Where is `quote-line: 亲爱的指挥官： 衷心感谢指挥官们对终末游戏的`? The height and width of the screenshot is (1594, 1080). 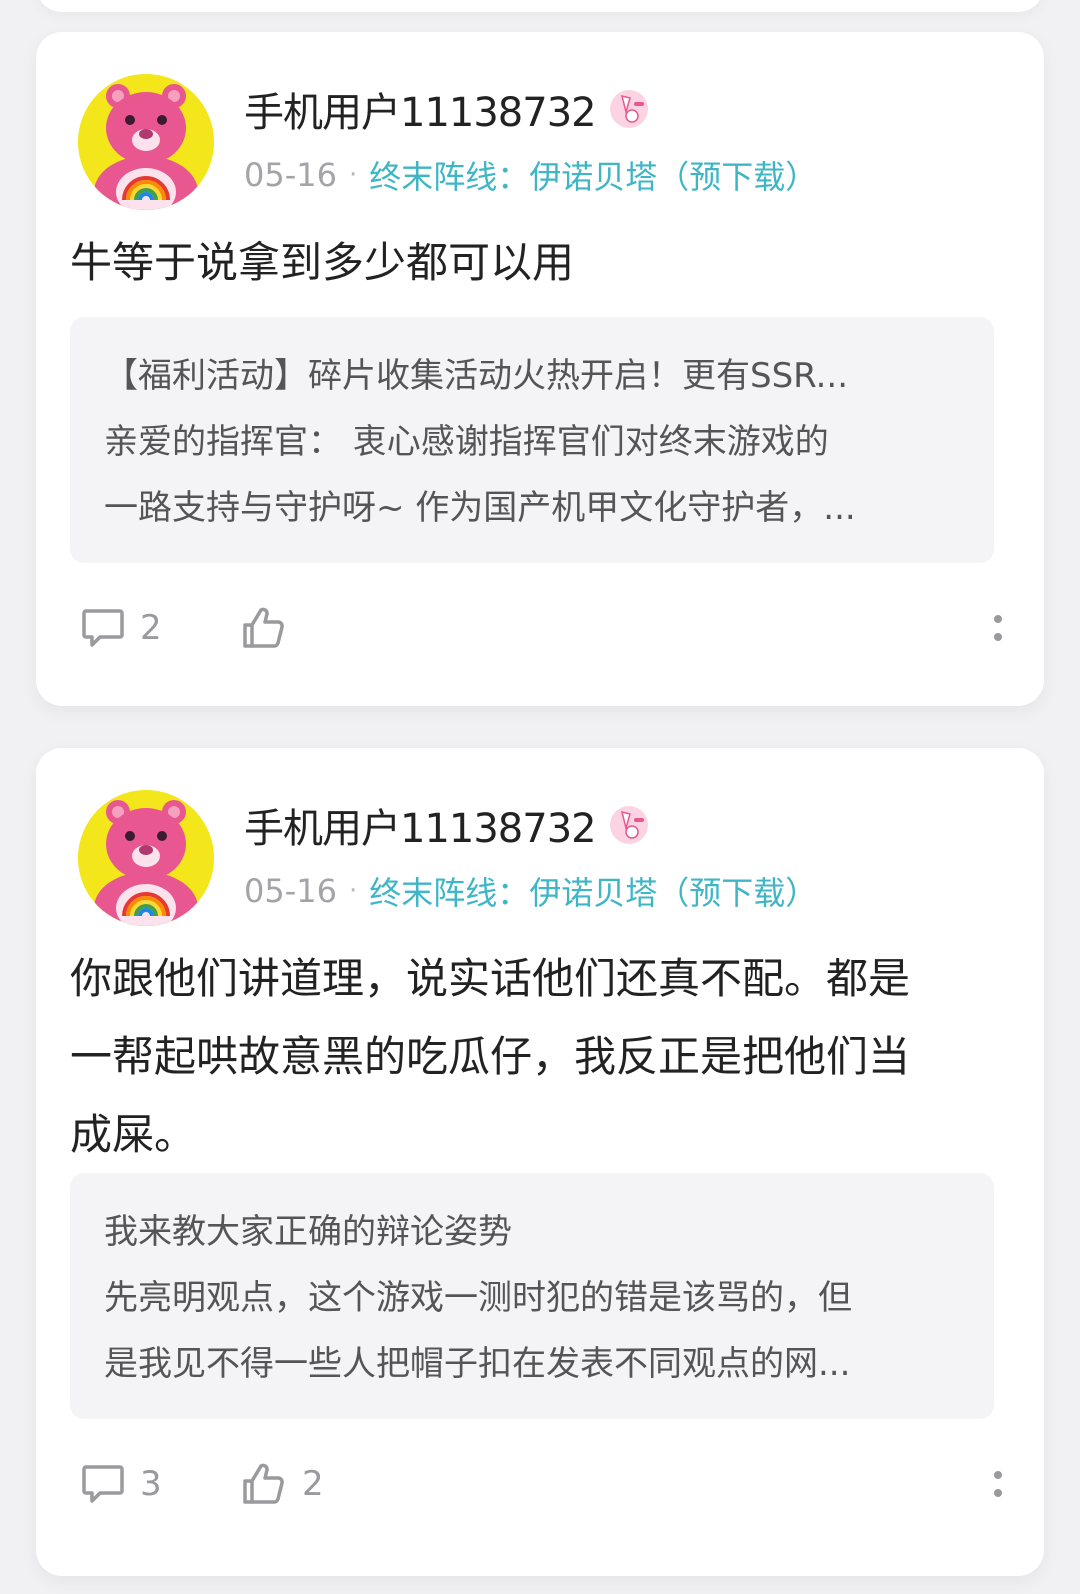
quote-line: 亲爱的指挥官： 衷心感谢指挥官们对终末游戏的 is located at coordinates (466, 442).